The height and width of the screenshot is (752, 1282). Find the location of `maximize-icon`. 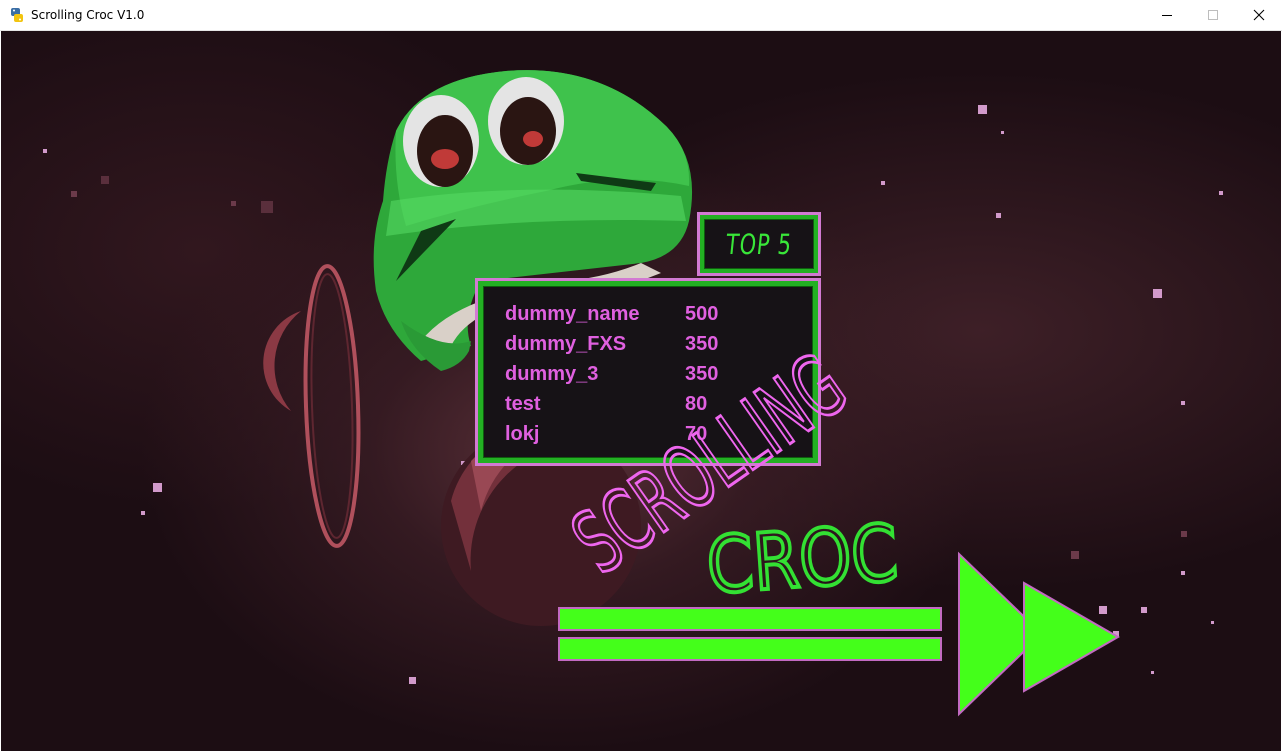

maximize-icon is located at coordinates (1213, 15).